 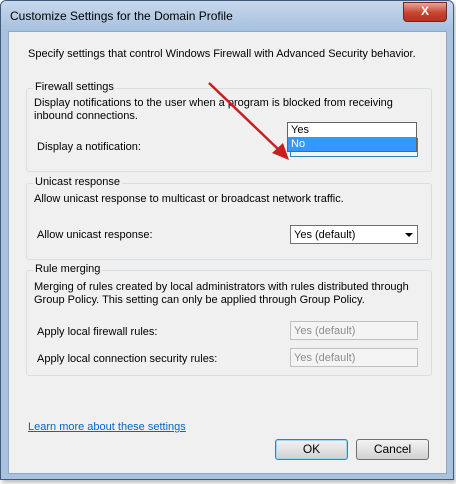 I want to click on notification-dropdown-list: Yes No, so click(x=352, y=137).